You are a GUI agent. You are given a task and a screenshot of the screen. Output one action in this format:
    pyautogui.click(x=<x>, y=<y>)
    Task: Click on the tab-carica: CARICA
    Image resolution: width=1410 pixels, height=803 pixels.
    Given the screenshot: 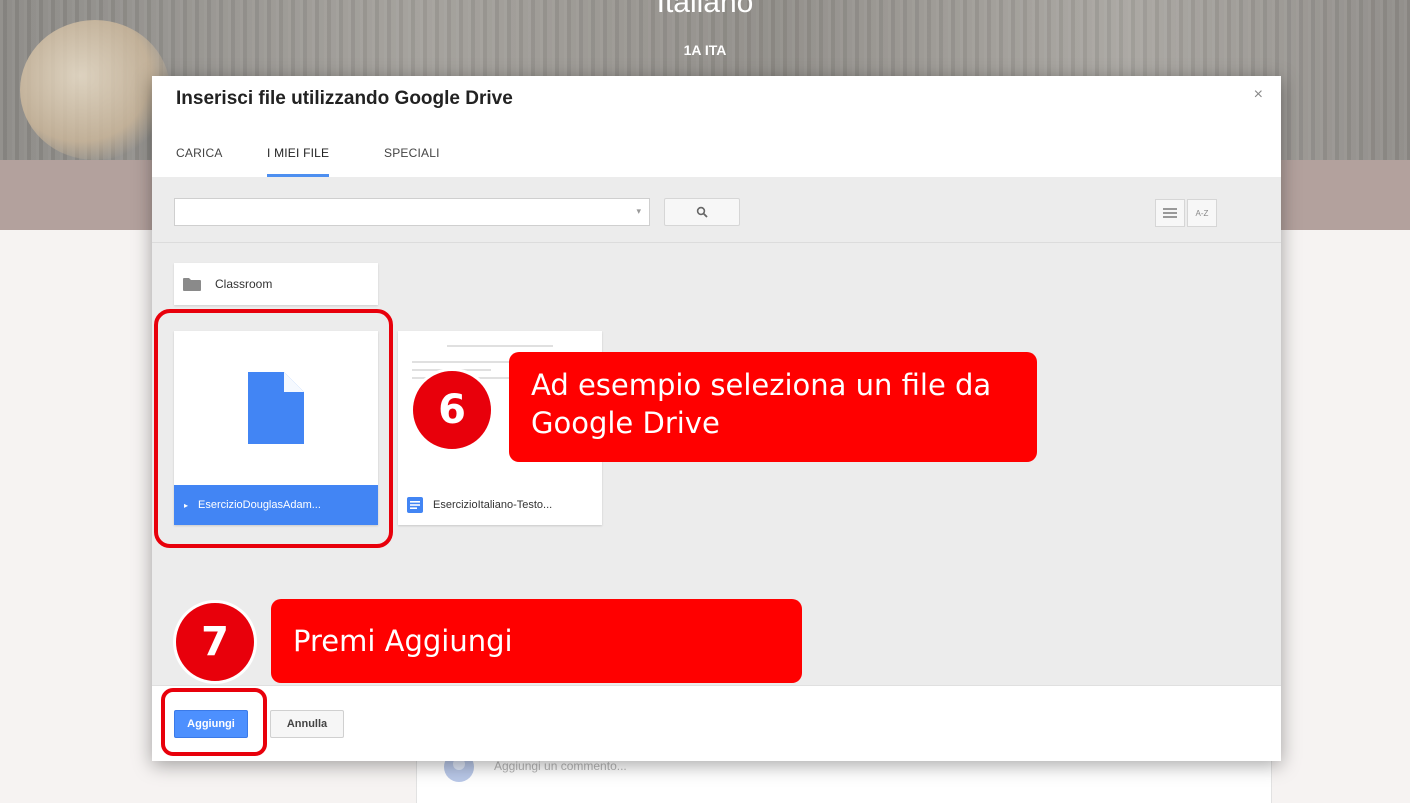 What is the action you would take?
    pyautogui.click(x=199, y=160)
    